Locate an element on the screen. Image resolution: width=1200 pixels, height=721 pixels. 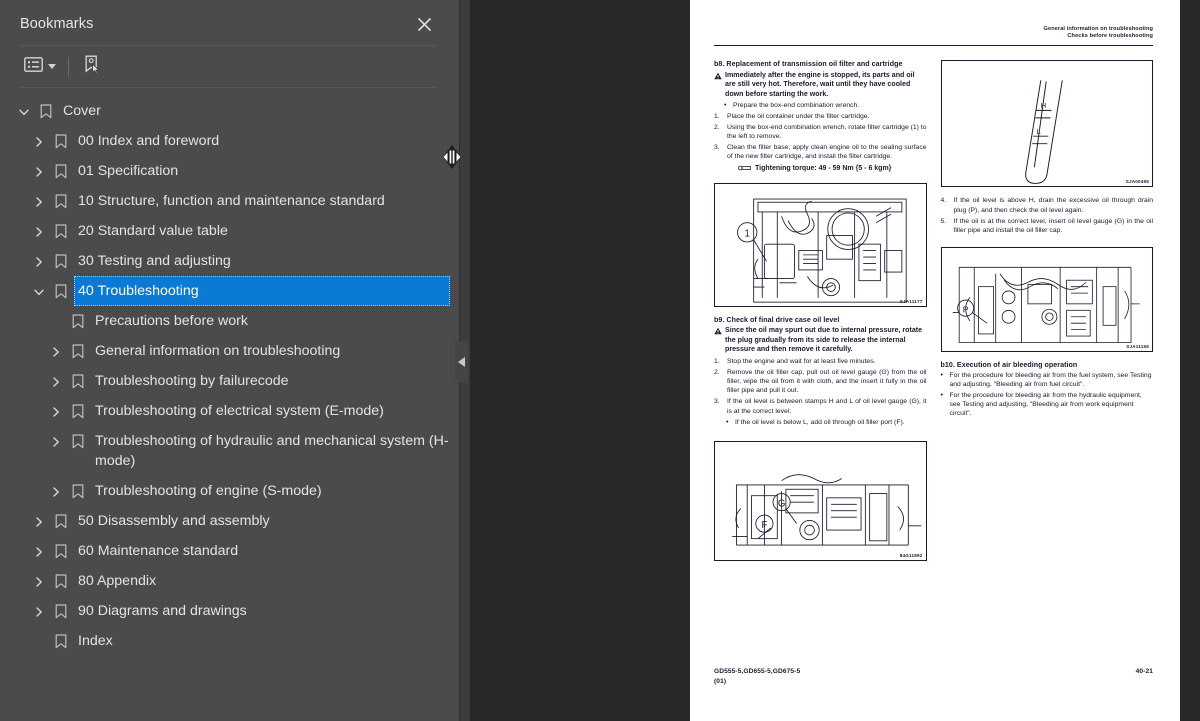
warning-triangle-icon is located at coordinates (718, 86).